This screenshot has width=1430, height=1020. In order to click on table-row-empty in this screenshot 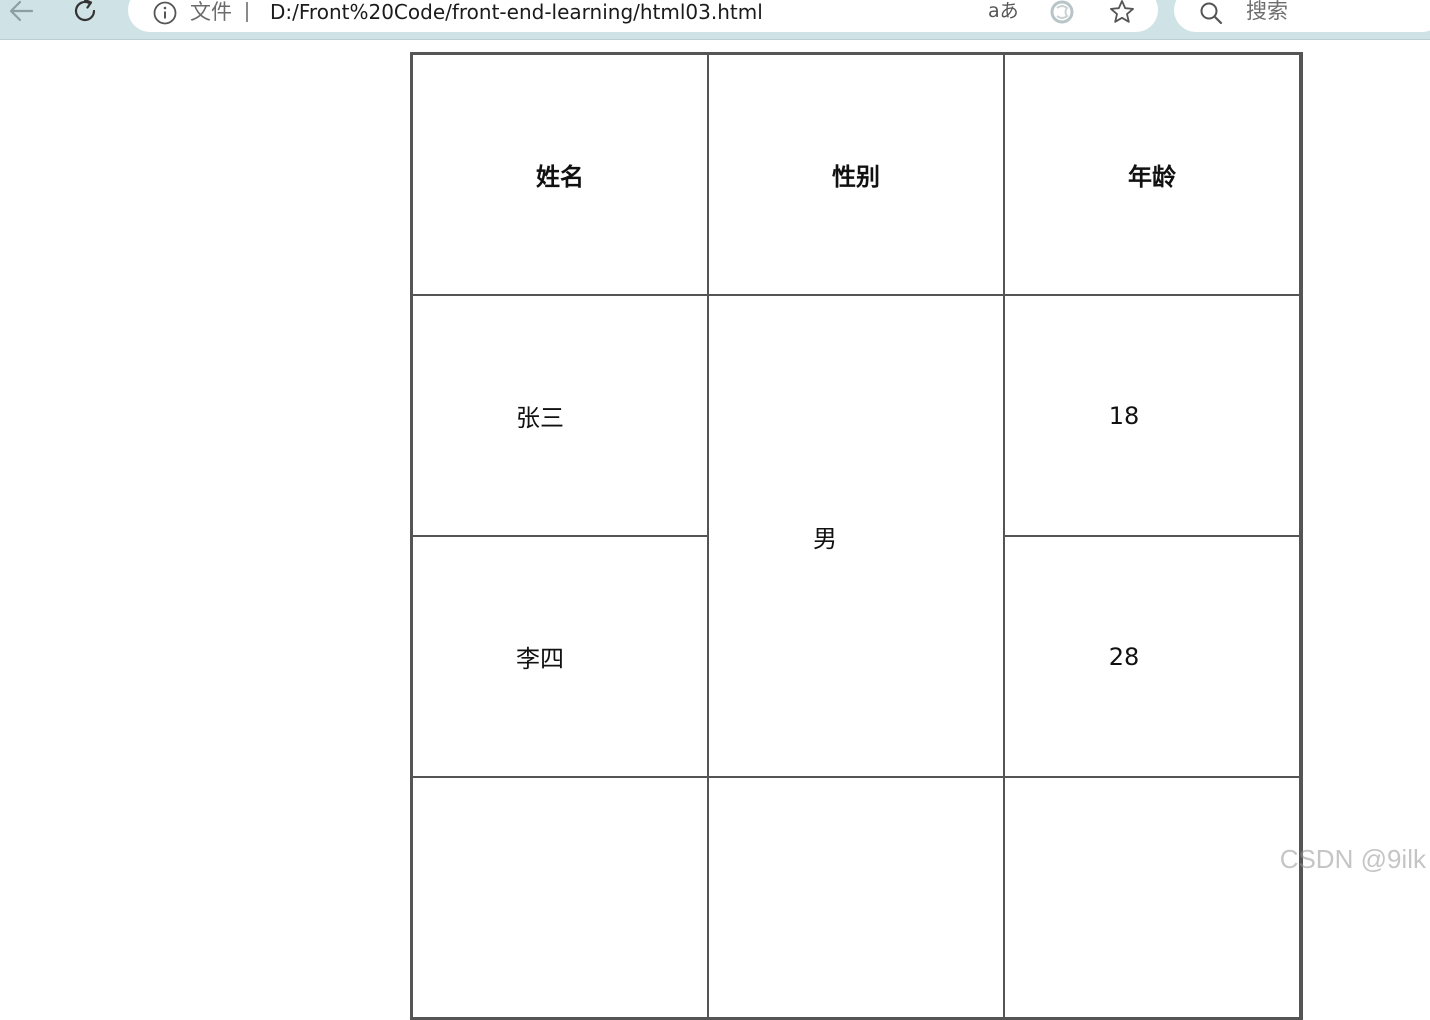, I will do `click(856, 897)`.